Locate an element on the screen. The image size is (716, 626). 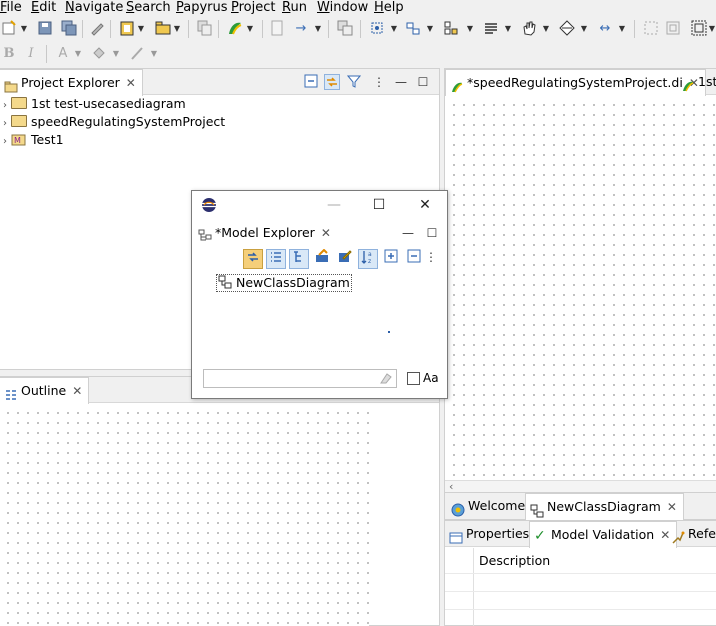
menu-file: File is located at coordinates (11, 7).